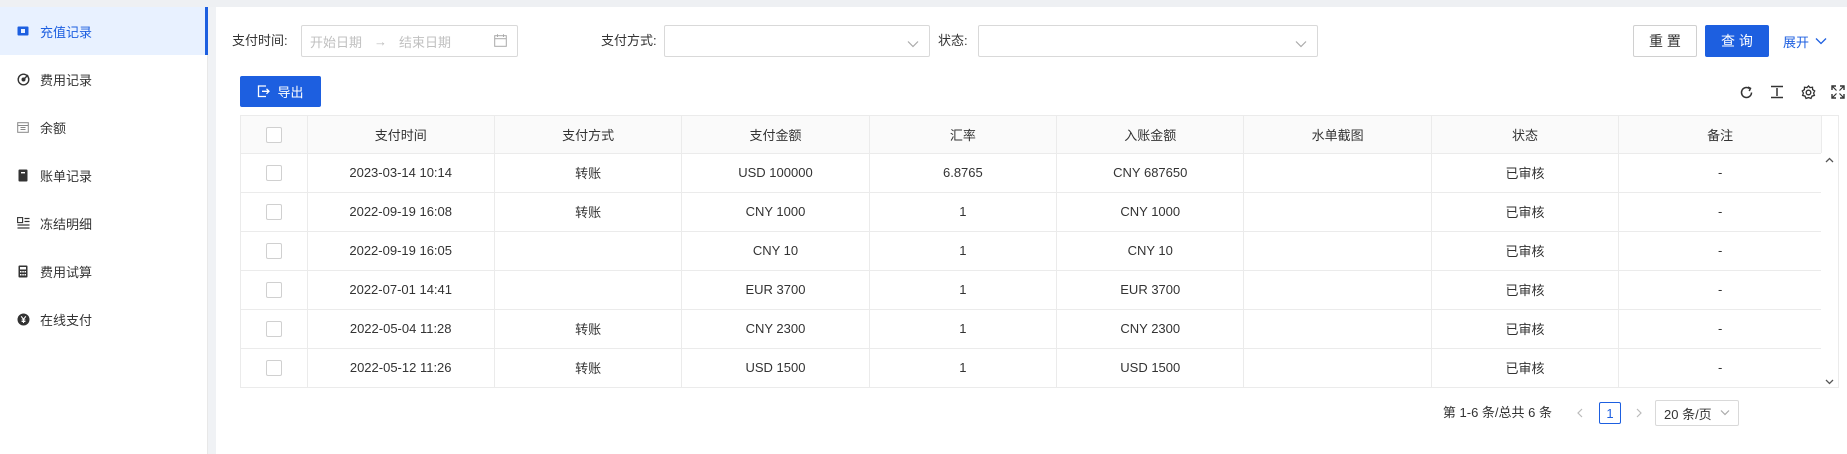 The image size is (1847, 454). What do you see at coordinates (1150, 329) in the screenshot?
I see `cell-credited: CNY 2300` at bounding box center [1150, 329].